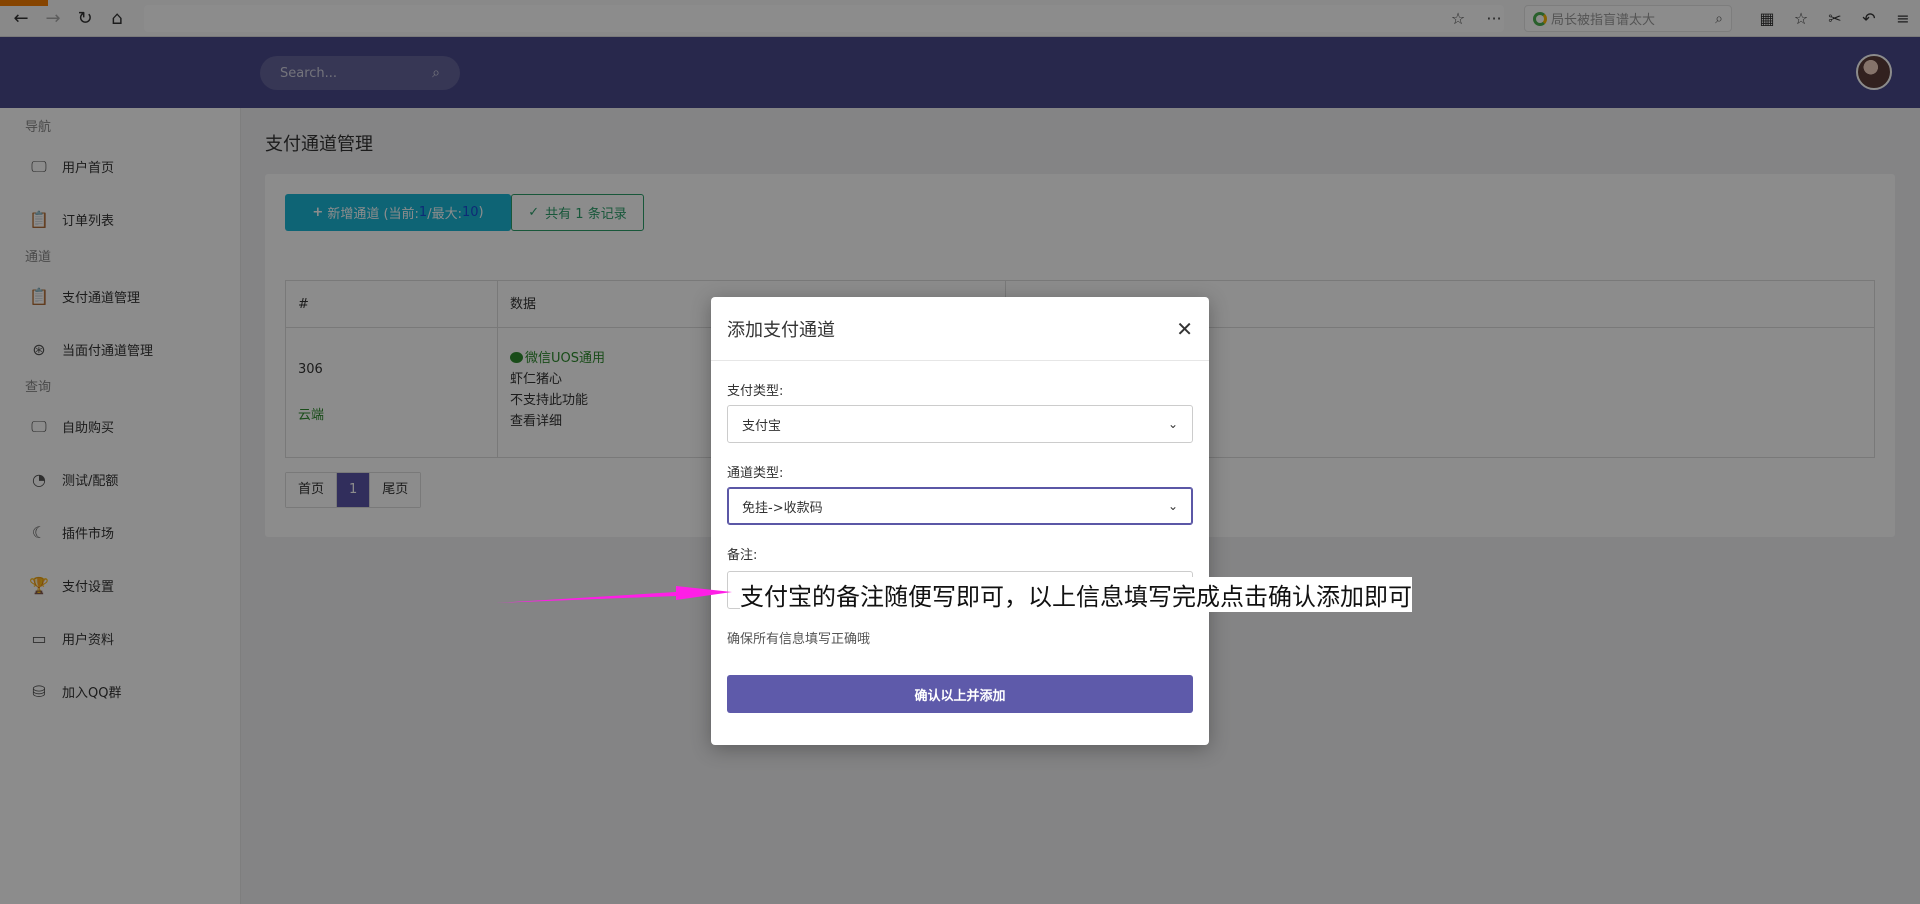 Image resolution: width=1920 pixels, height=904 pixels. What do you see at coordinates (742, 555) in the screenshot?
I see `remark-label: 备注:` at bounding box center [742, 555].